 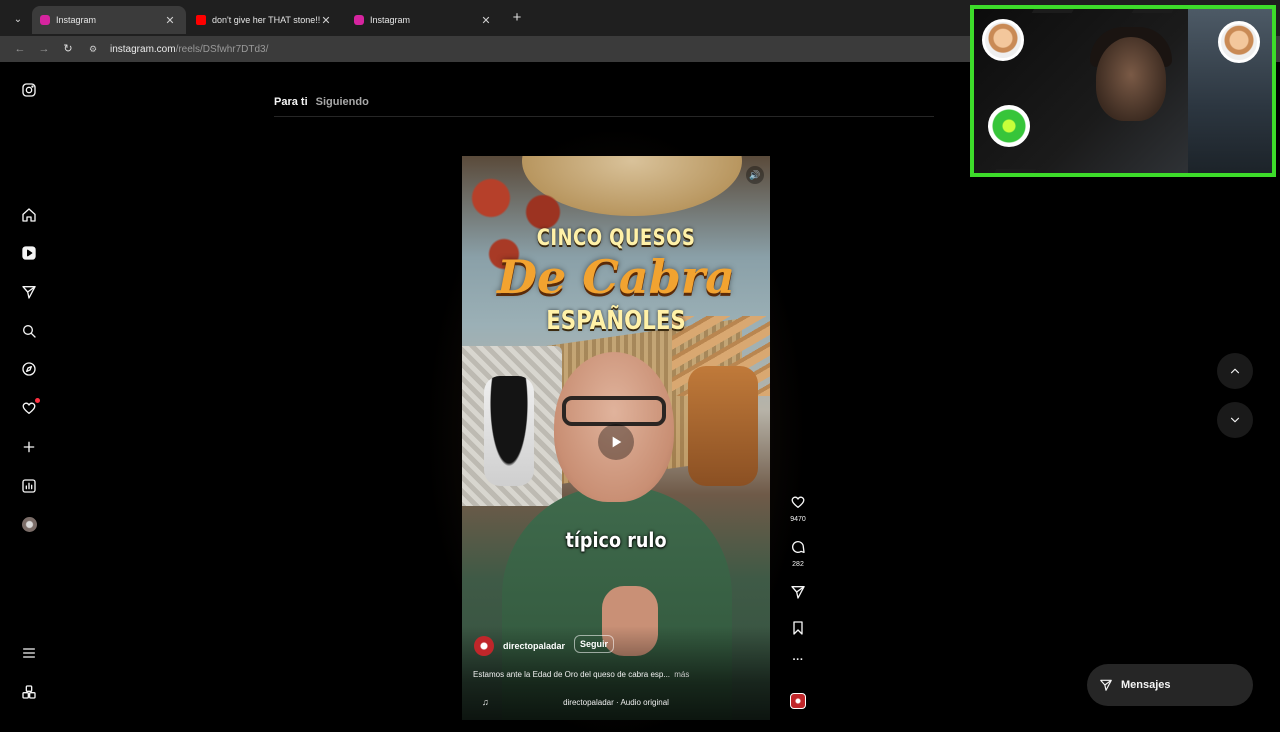 What do you see at coordinates (681, 674) in the screenshot?
I see `more-link: más` at bounding box center [681, 674].